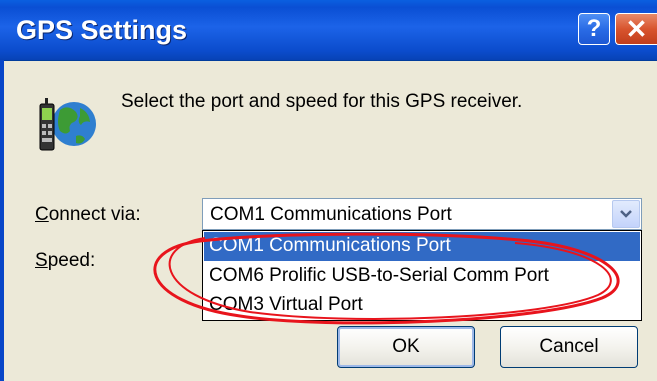 The width and height of the screenshot is (657, 381). What do you see at coordinates (331, 214) in the screenshot?
I see `connect-via-value: COM1 Communications Port` at bounding box center [331, 214].